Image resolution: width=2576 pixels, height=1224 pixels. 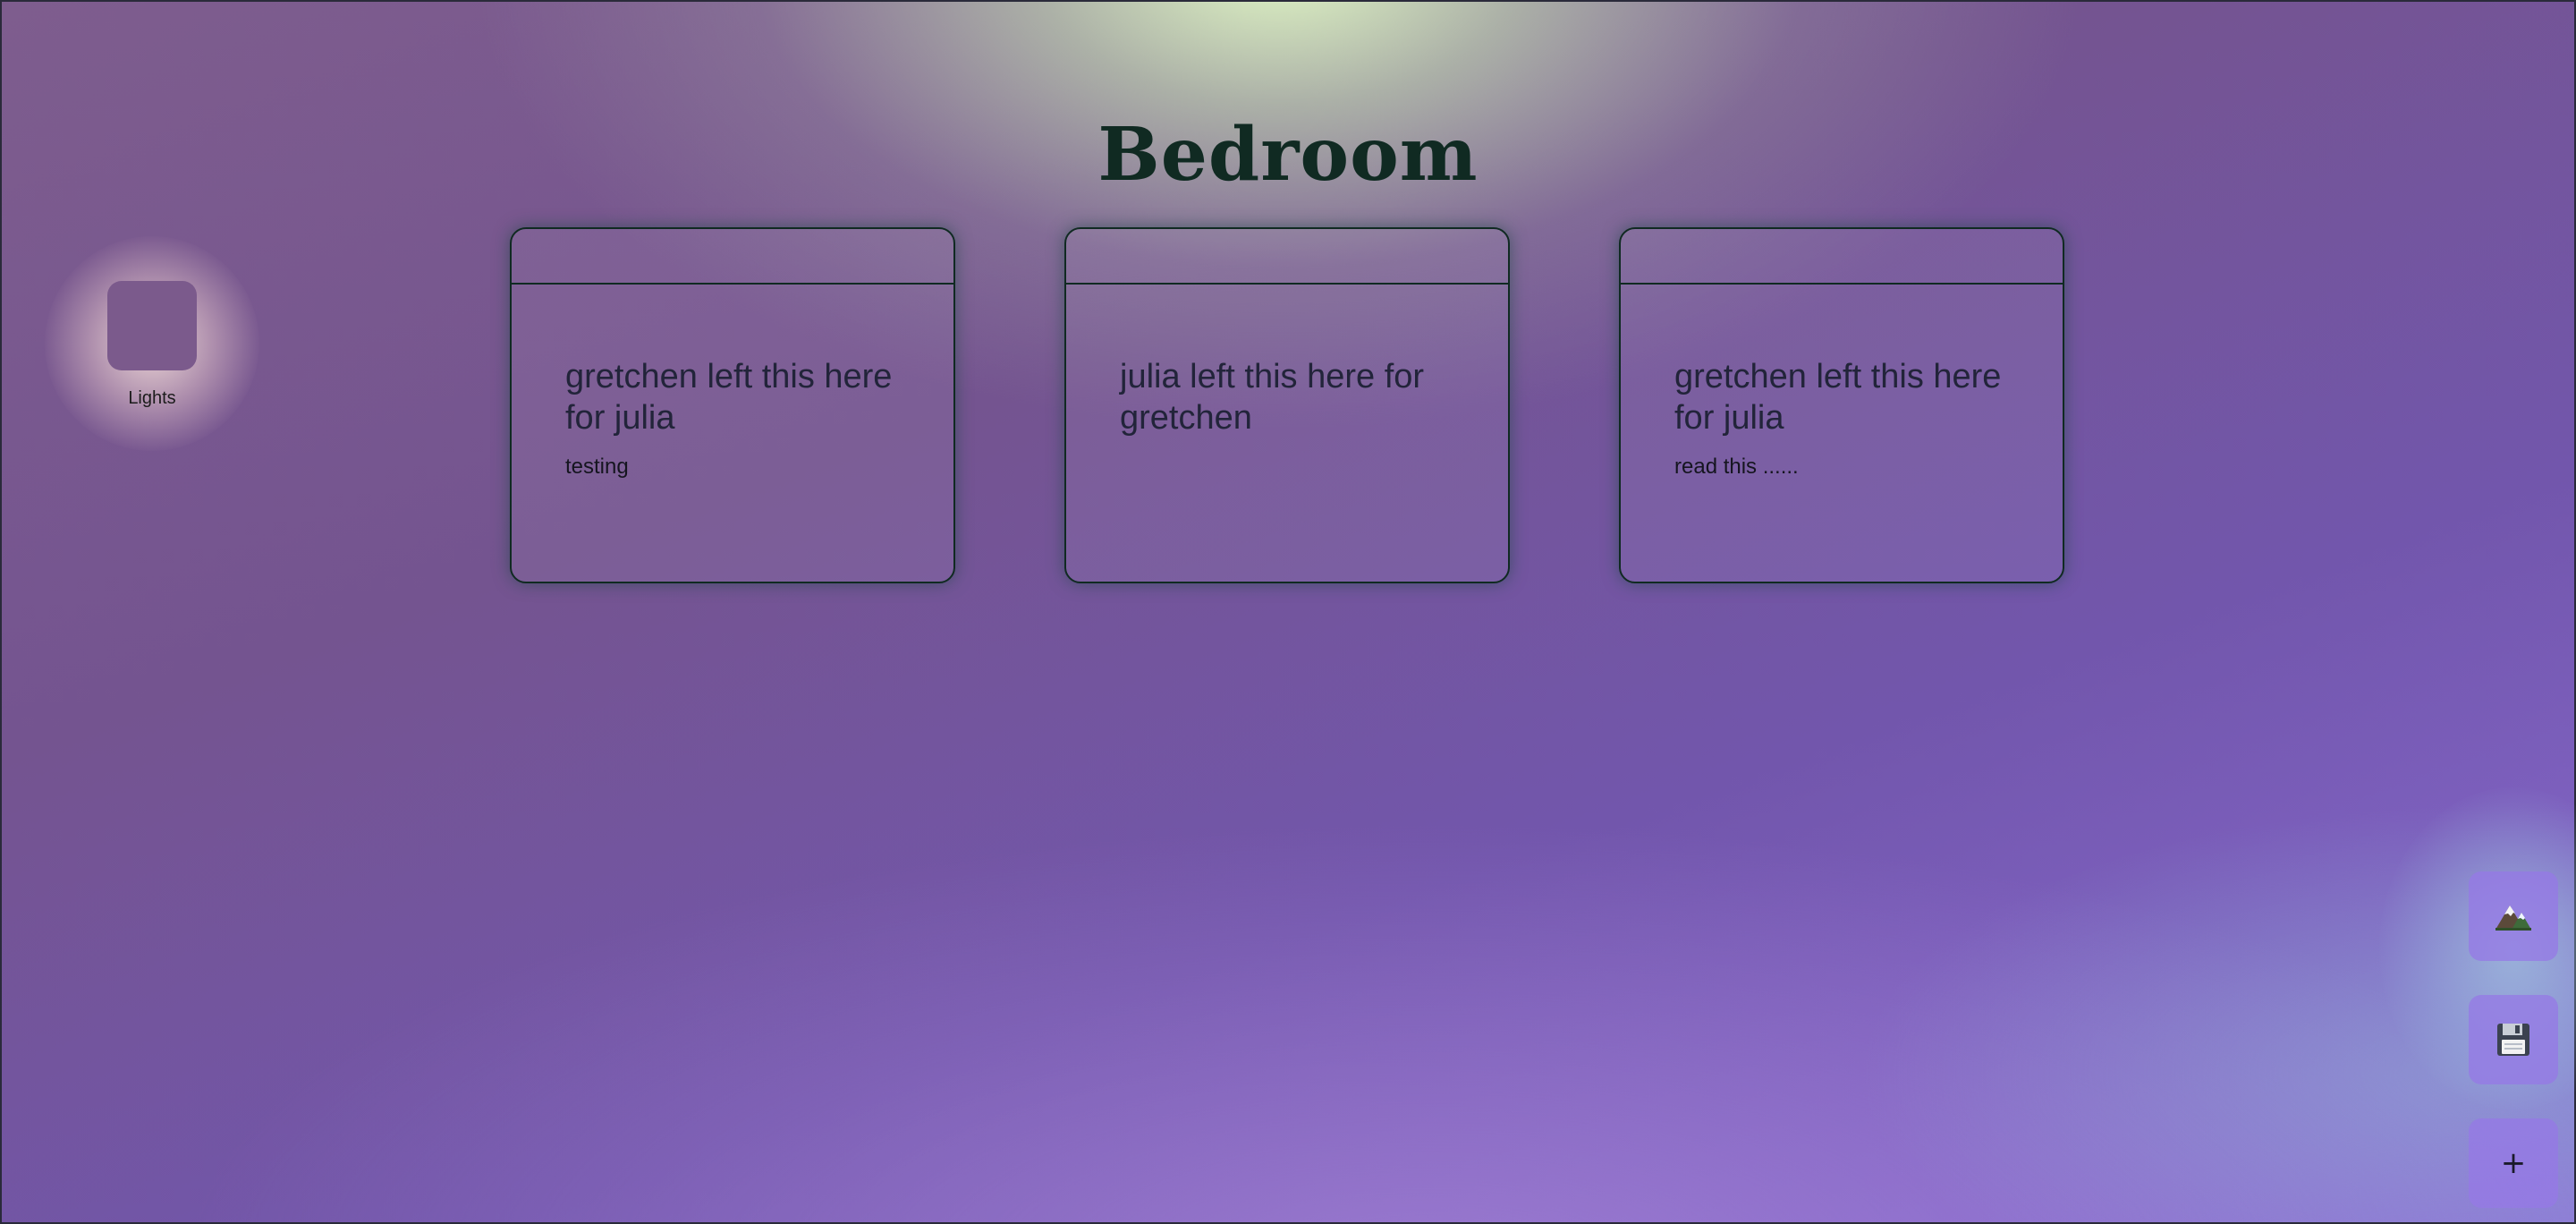 I want to click on plus-icon: +, so click(x=2513, y=1163).